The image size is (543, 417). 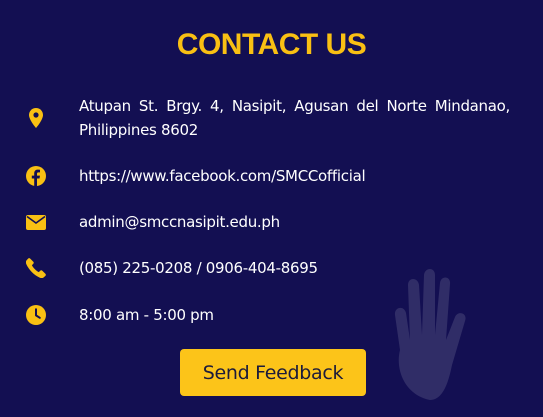 What do you see at coordinates (36, 222) in the screenshot?
I see `envelope-icon` at bounding box center [36, 222].